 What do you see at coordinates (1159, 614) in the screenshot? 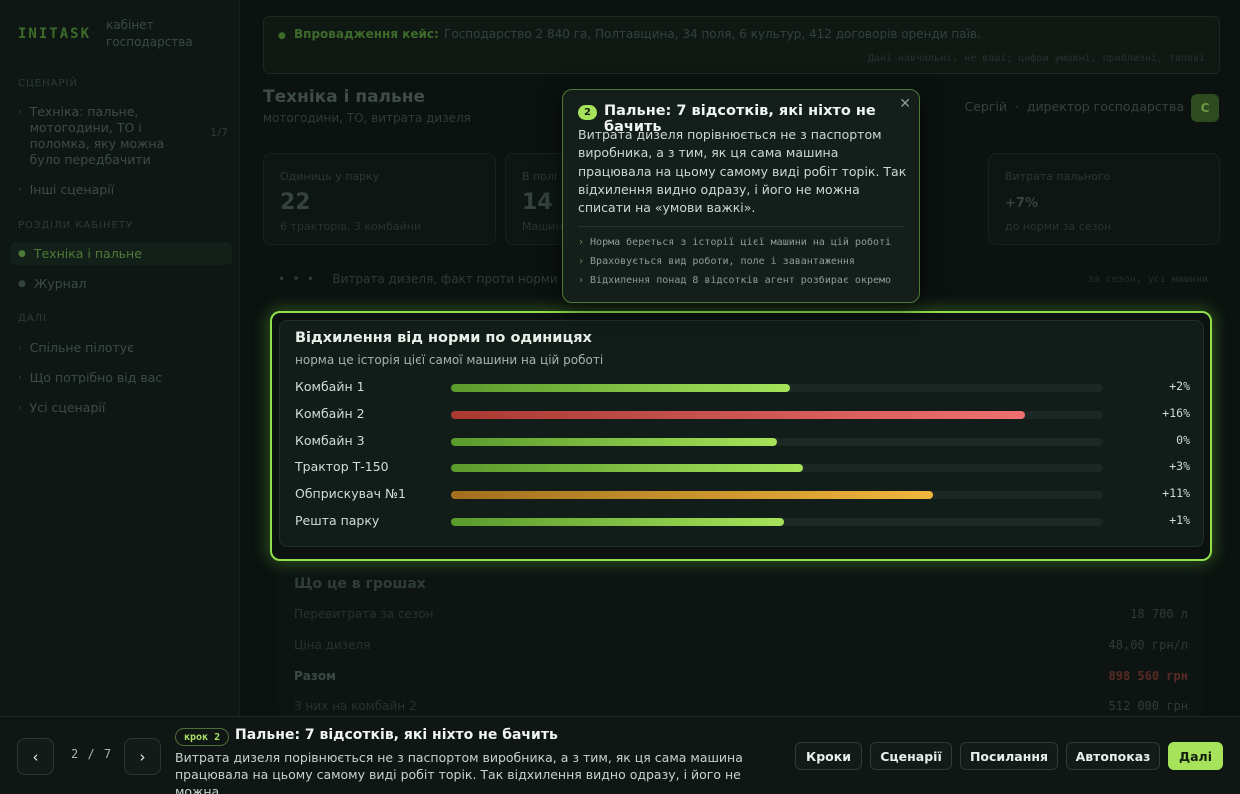
I see `money-row-value: 18 700 л` at bounding box center [1159, 614].